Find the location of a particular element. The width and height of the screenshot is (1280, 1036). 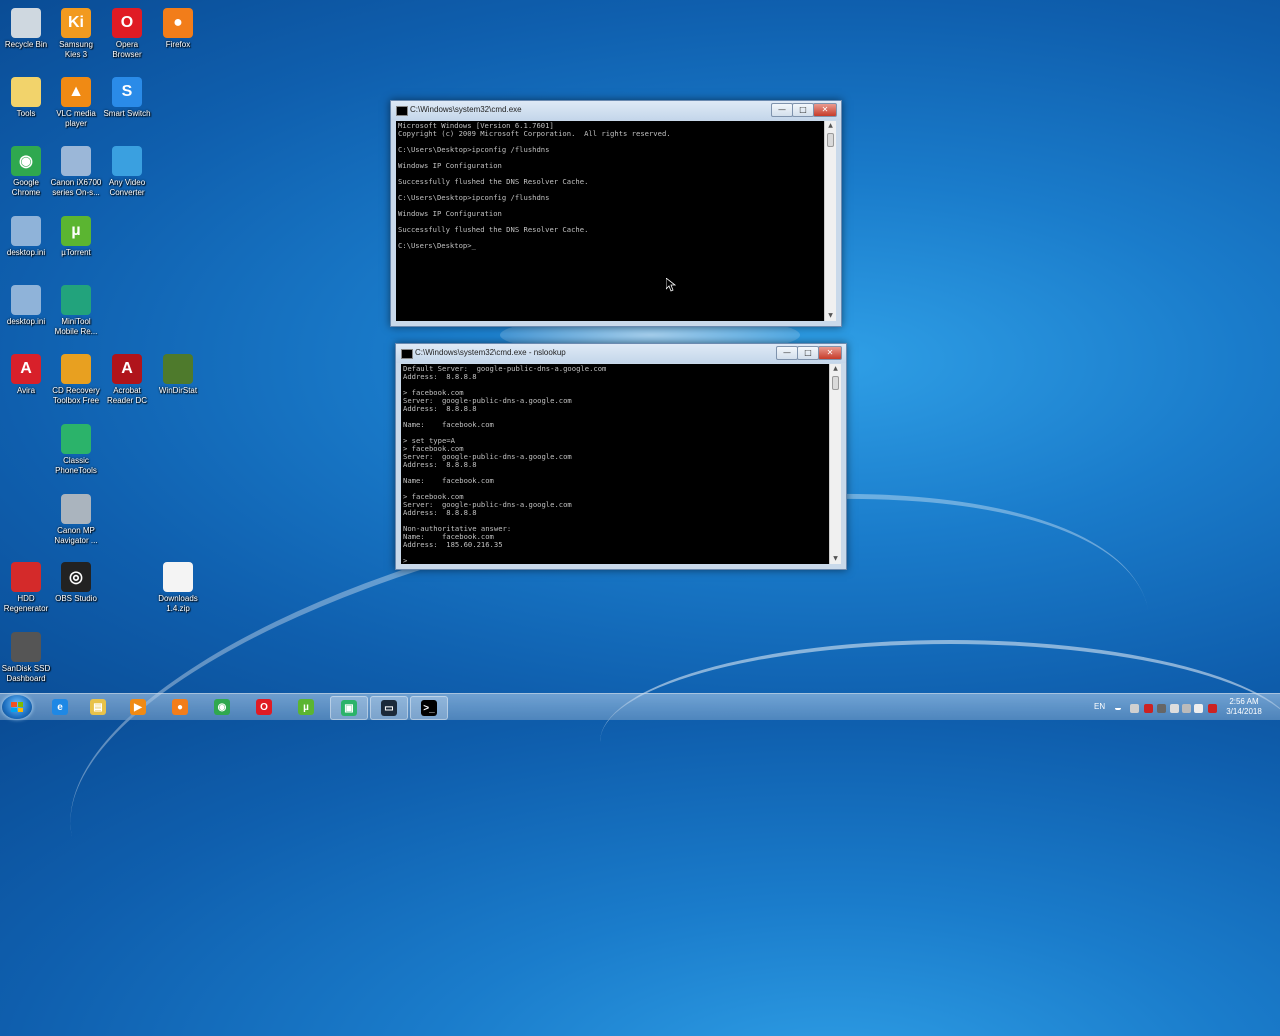

desktop-icon-label: Any Video Converter is located at coordinates (127, 187).